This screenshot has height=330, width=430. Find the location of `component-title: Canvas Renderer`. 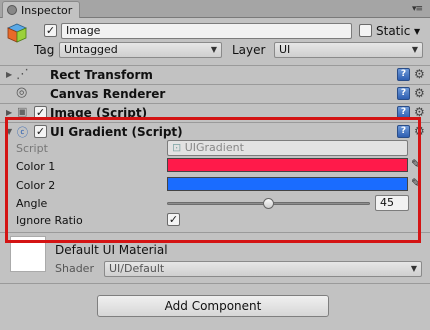

component-title: Canvas Renderer is located at coordinates (108, 94).